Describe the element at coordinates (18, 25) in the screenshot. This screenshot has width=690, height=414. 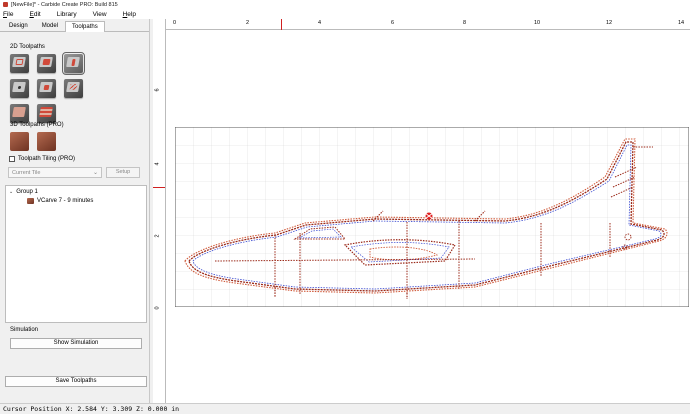
I see `tab-design: Design` at that location.